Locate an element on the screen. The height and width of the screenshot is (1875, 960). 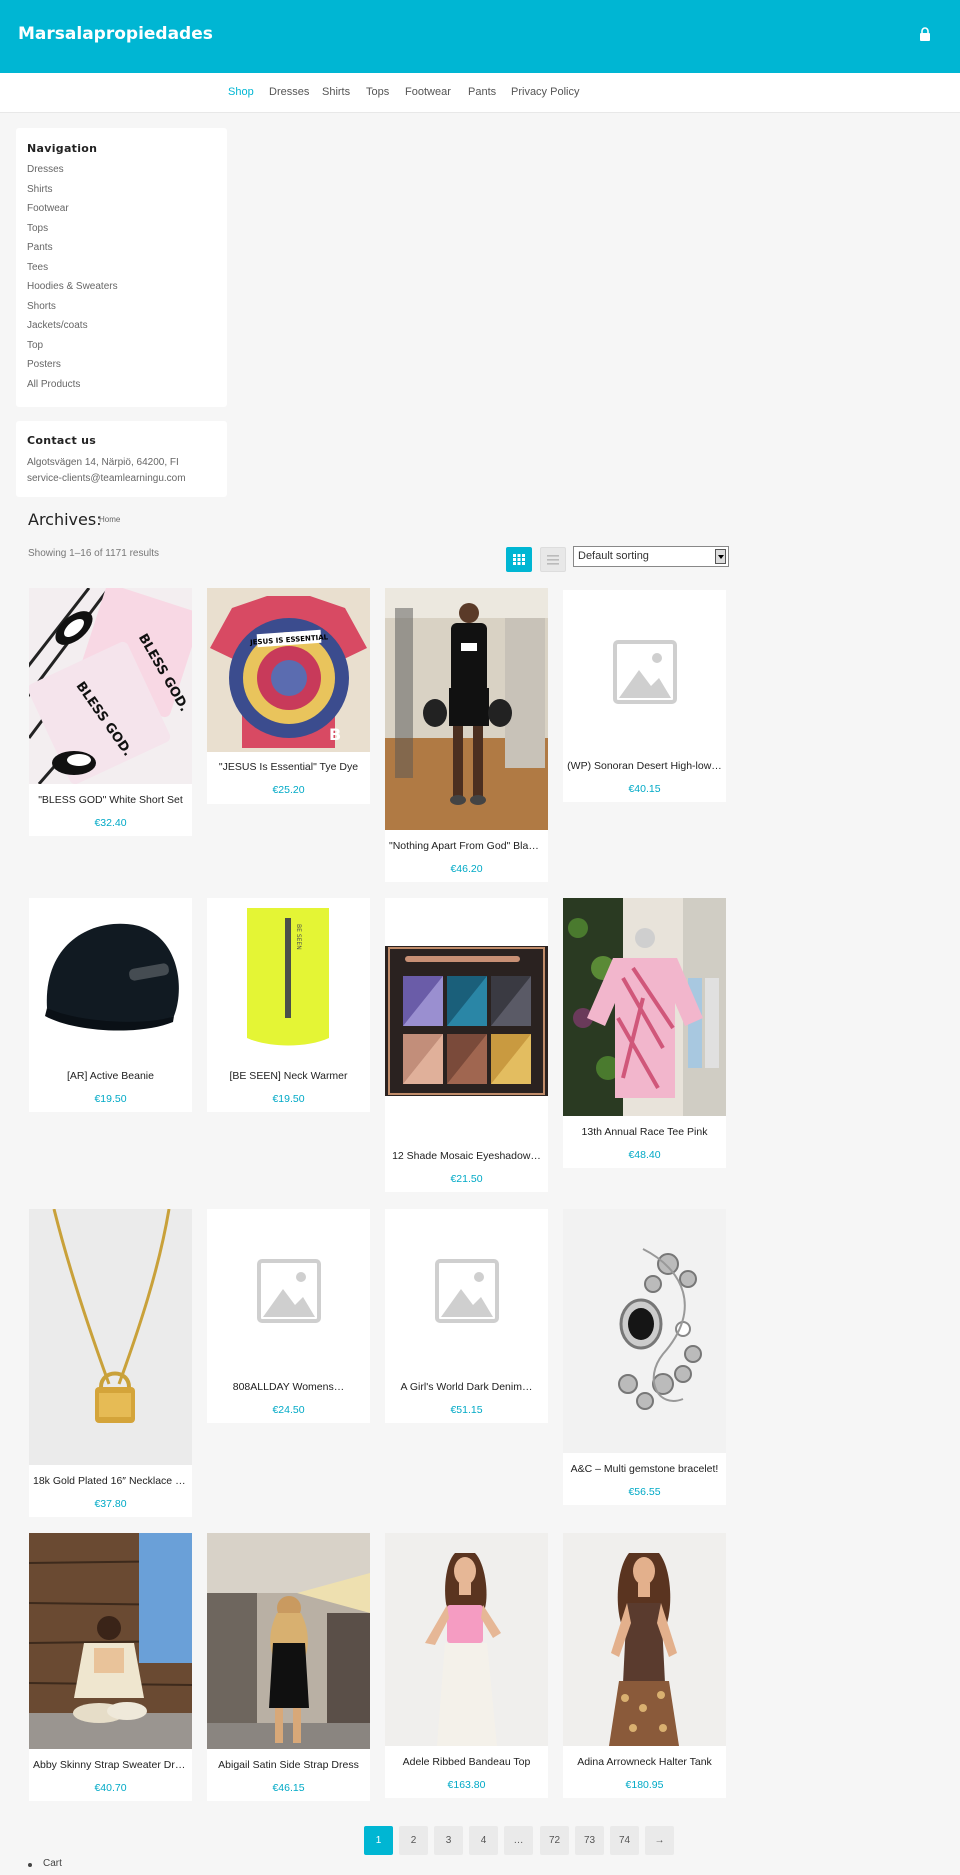
sort-select-value: Default sorting is located at coordinates (613, 556).